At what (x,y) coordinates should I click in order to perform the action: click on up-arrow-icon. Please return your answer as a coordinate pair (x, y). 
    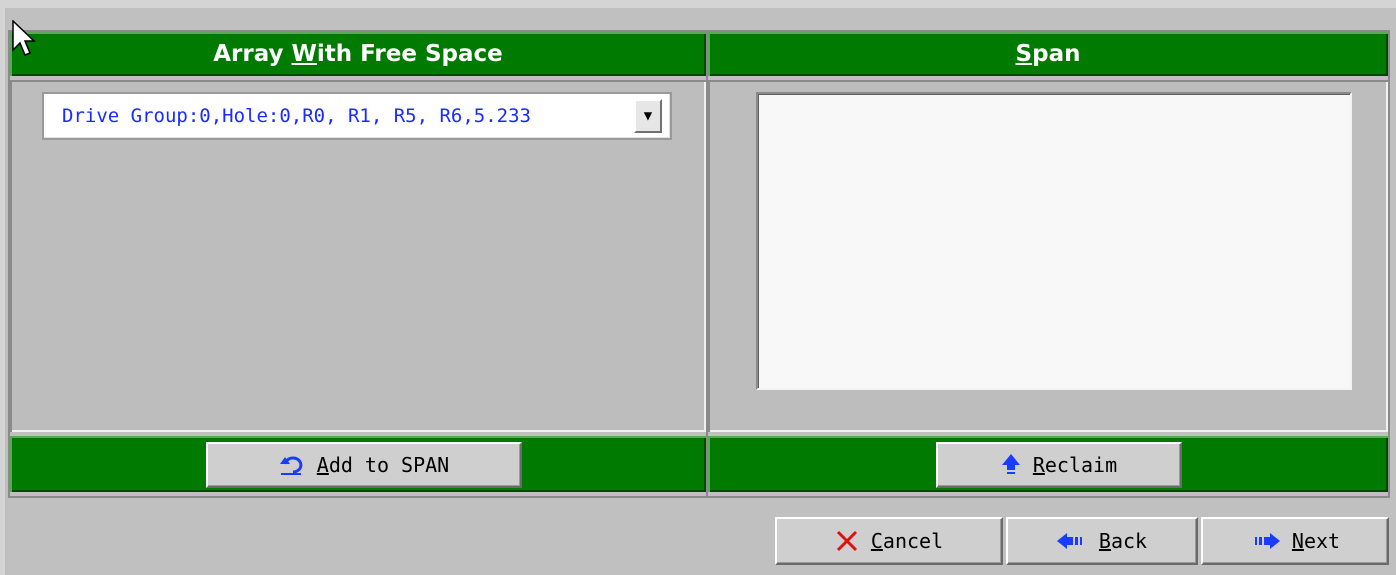
    Looking at the image, I should click on (1011, 465).